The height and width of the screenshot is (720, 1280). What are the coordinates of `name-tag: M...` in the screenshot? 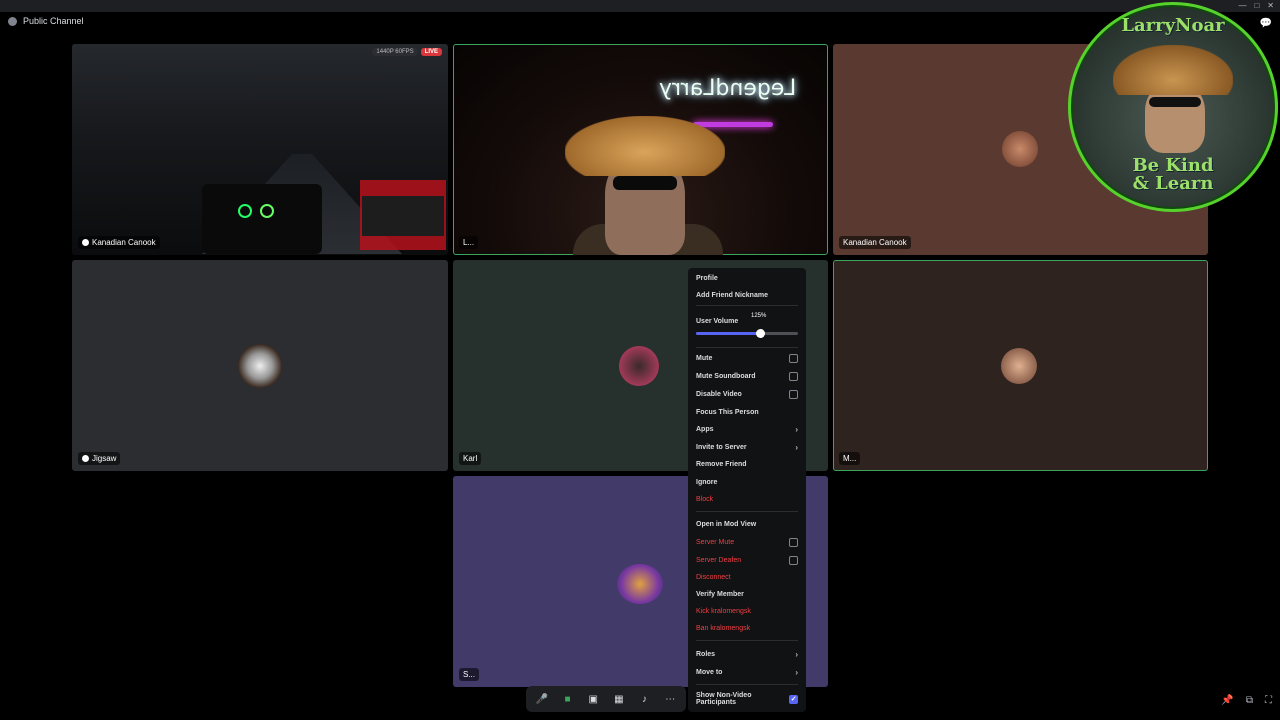 It's located at (850, 458).